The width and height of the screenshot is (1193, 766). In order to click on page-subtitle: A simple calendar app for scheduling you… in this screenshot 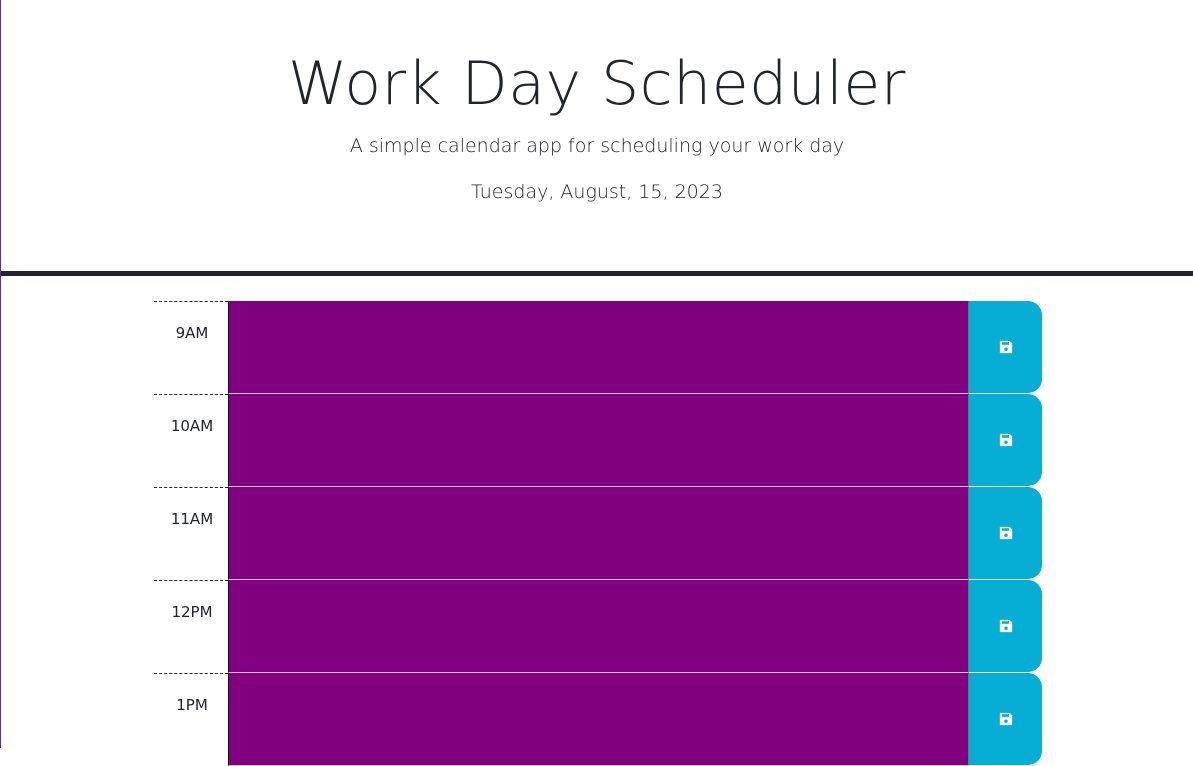, I will do `click(597, 146)`.